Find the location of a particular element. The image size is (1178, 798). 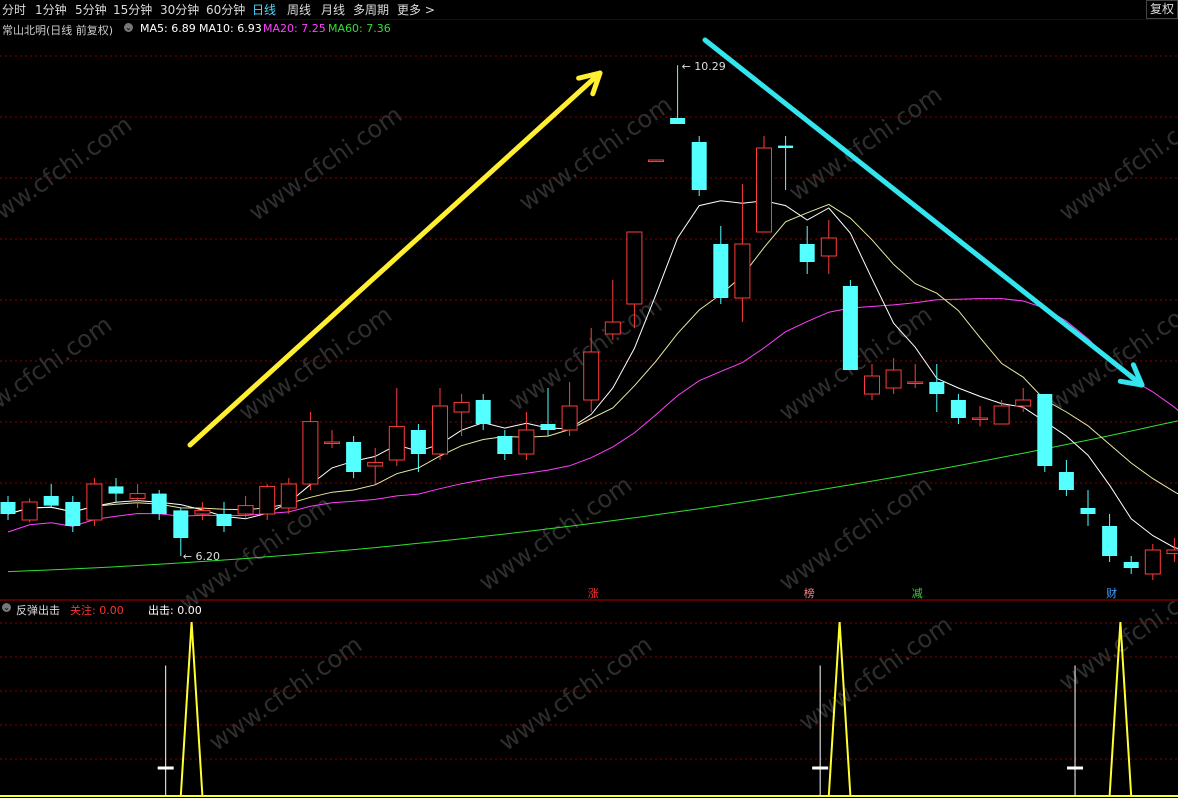

toolbar-item-8: 月线 is located at coordinates (333, 9).